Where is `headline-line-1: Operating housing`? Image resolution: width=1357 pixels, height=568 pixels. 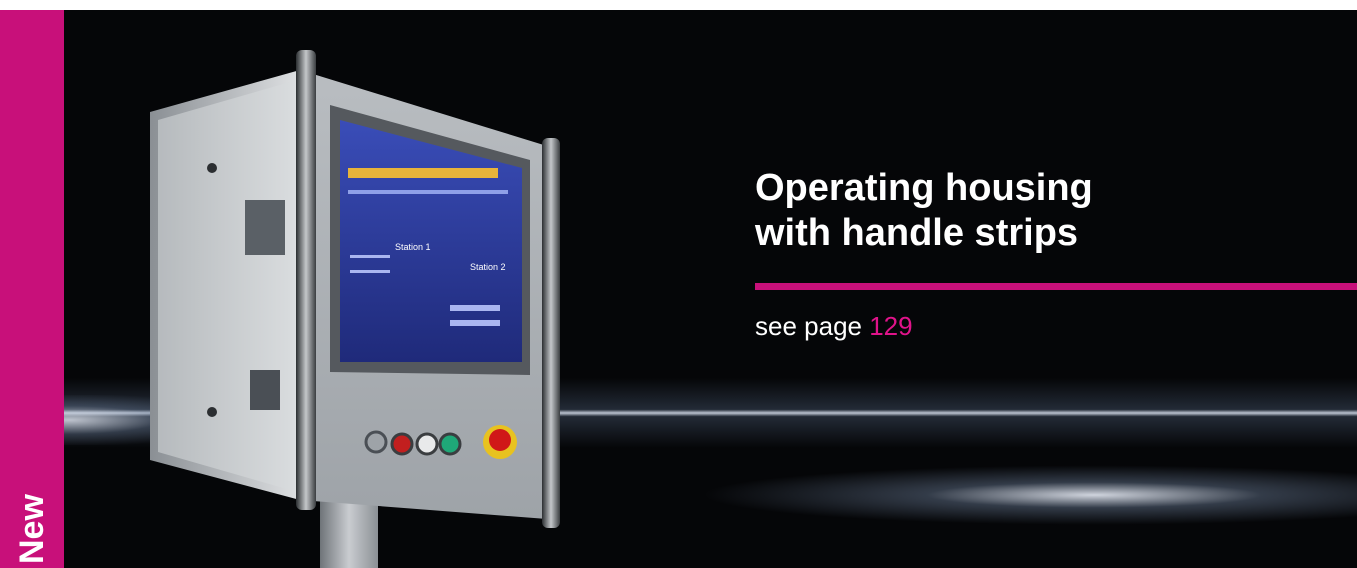
headline-line-1: Operating housing is located at coordinates (924, 188).